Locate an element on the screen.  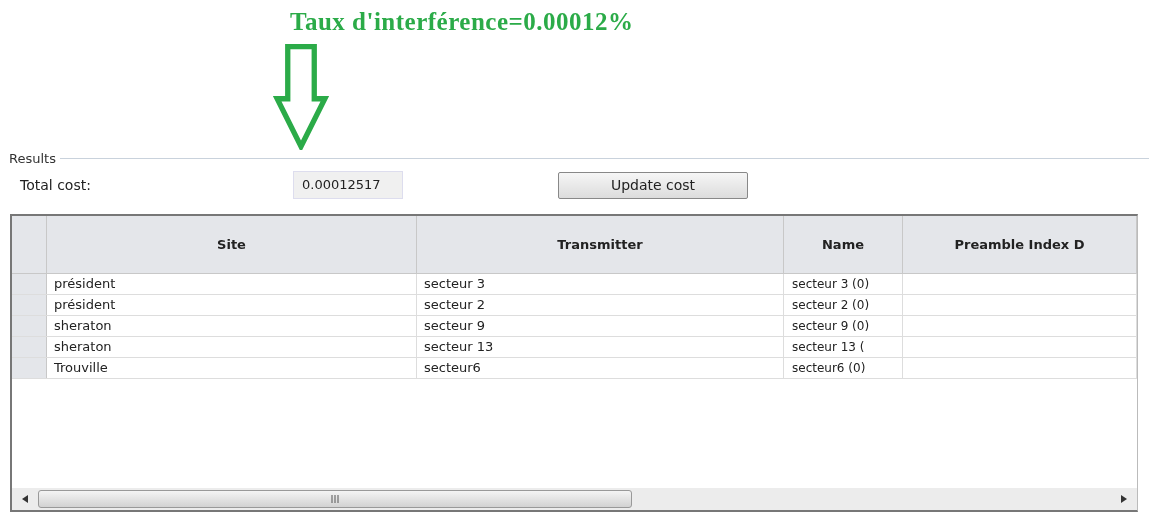
table-cell: secteur 13 is located at coordinates (459, 346).